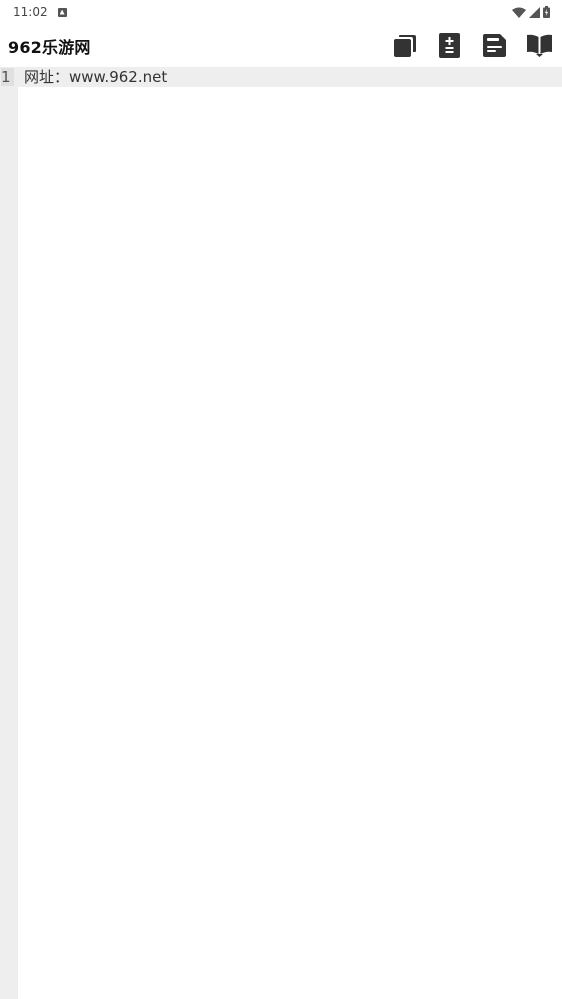 The width and height of the screenshot is (562, 999). What do you see at coordinates (546, 12) in the screenshot?
I see `battery-icon` at bounding box center [546, 12].